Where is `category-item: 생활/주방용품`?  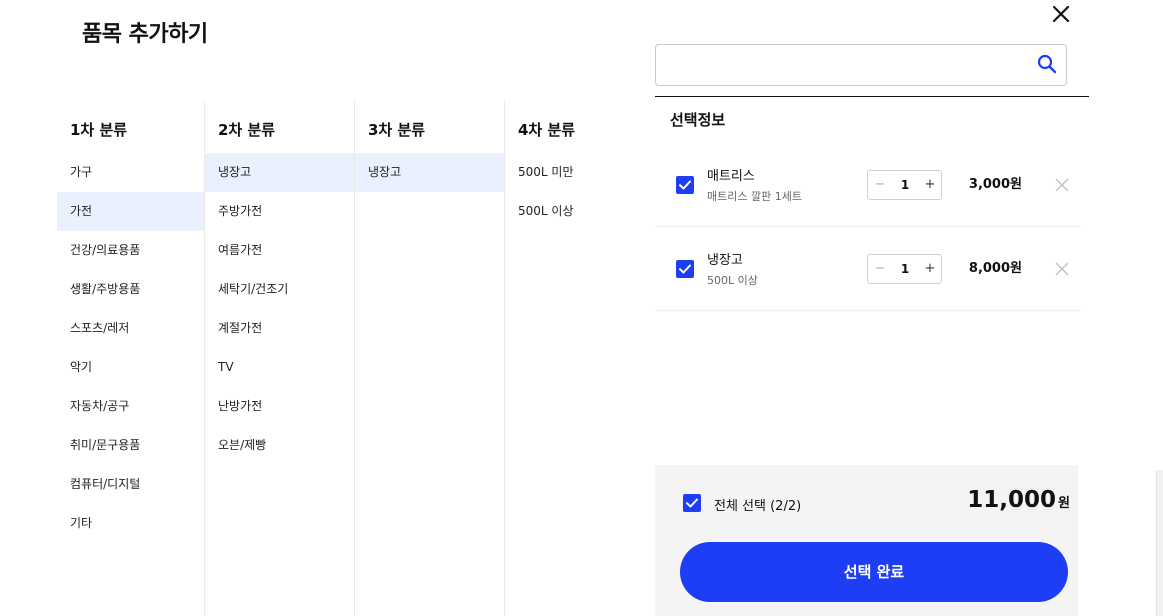
category-item: 생활/주방용품 is located at coordinates (130, 289).